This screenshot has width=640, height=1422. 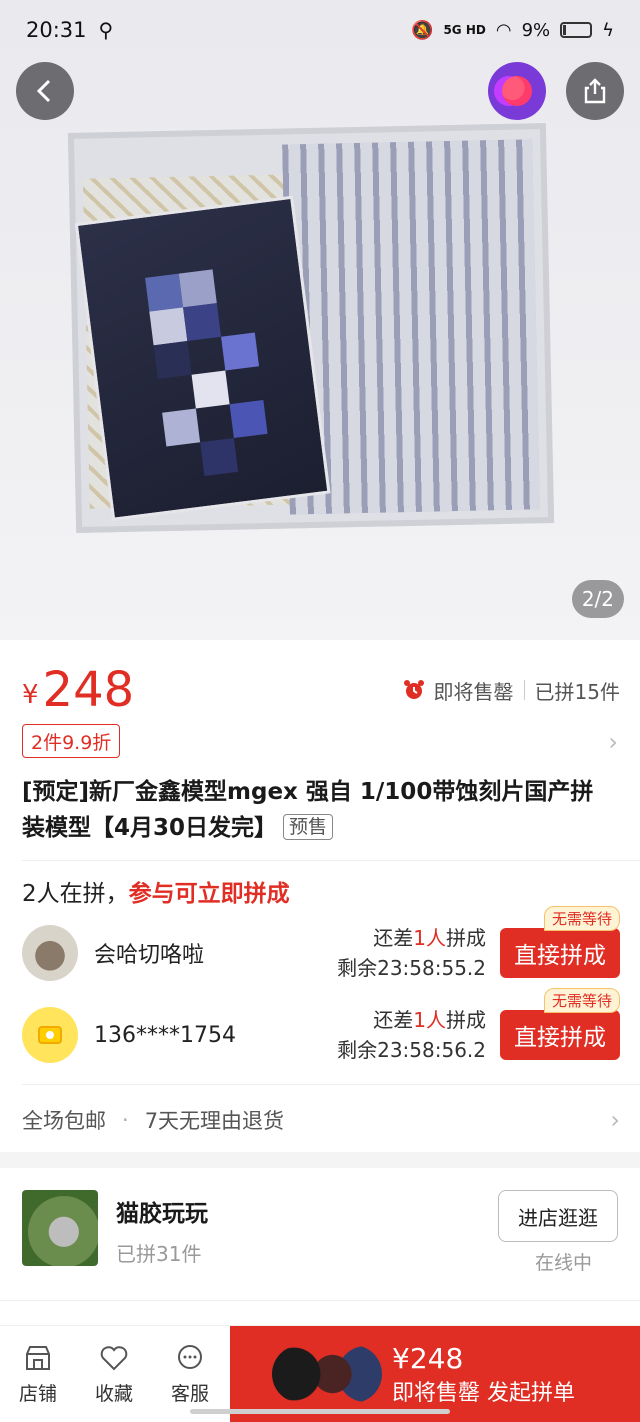 I want to click on share-button, so click(x=595, y=91).